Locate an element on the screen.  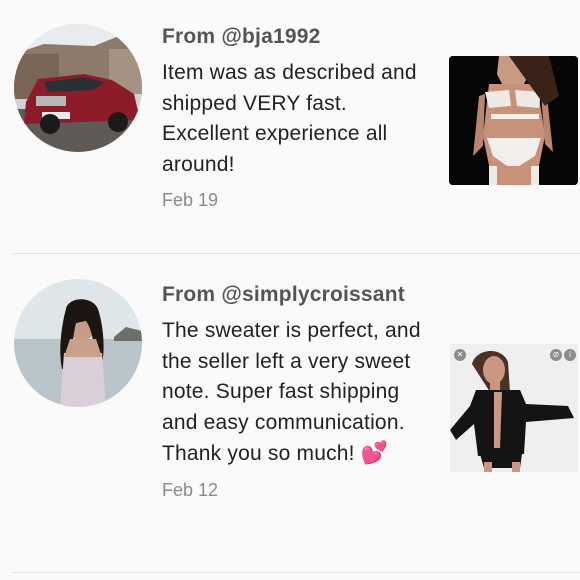
info-icon: i is located at coordinates (570, 355).